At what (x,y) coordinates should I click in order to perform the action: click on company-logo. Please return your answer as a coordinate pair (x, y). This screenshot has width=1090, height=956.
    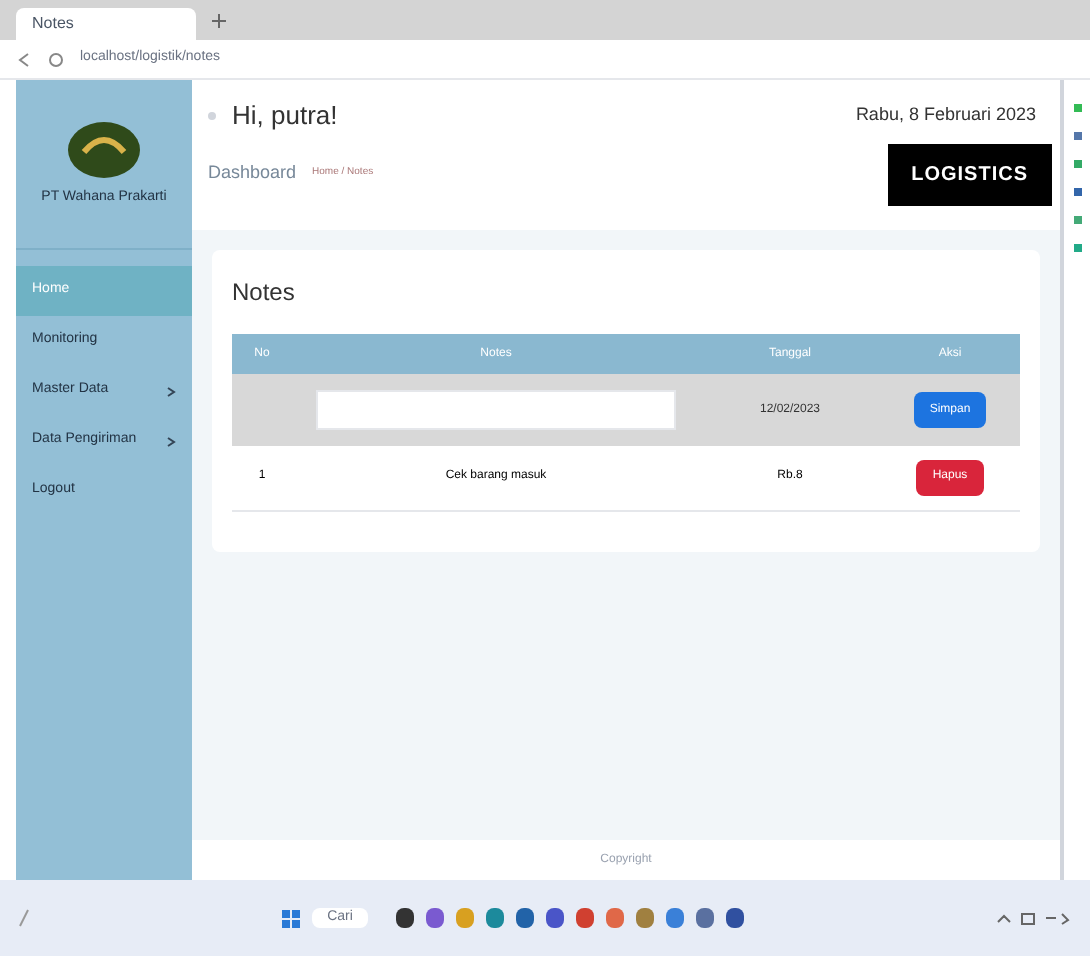
    Looking at the image, I should click on (104, 149).